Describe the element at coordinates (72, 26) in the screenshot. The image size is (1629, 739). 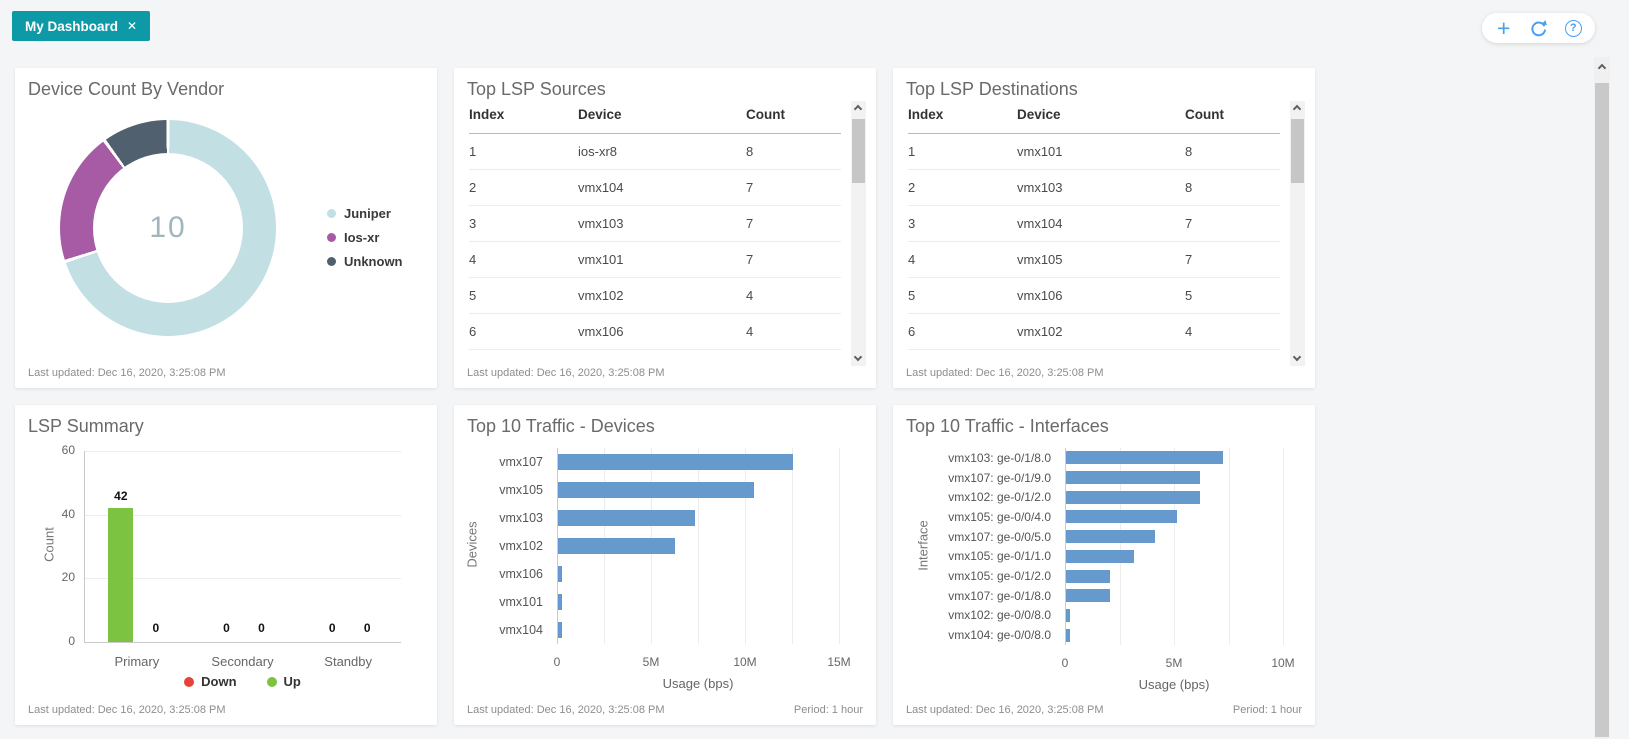
I see `tab-label: My Dashboard` at that location.